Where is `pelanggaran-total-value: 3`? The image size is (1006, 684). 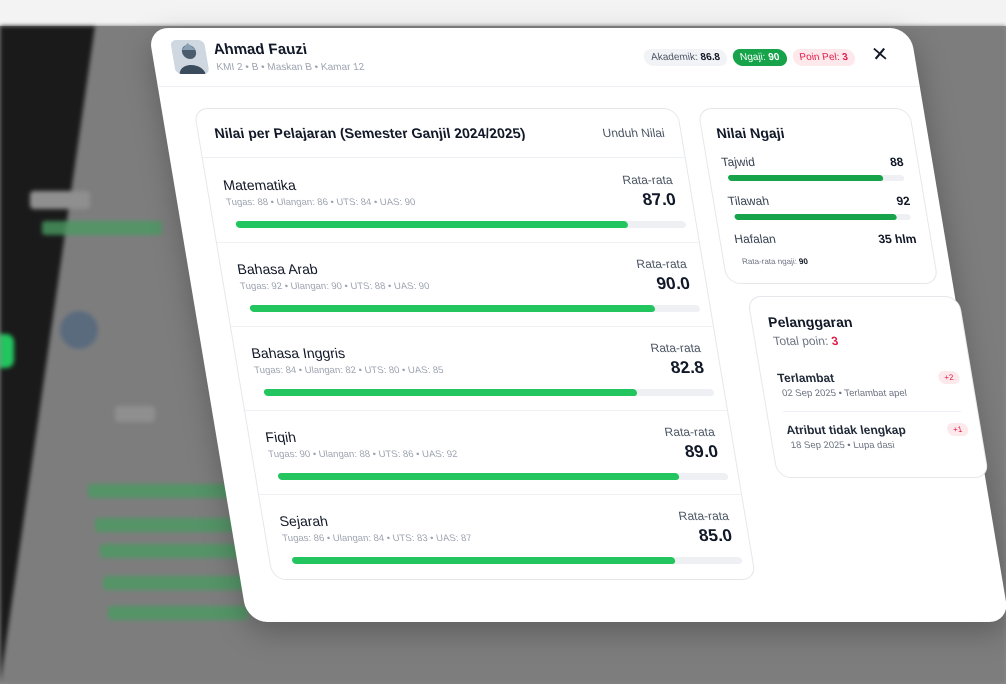 pelanggaran-total-value: 3 is located at coordinates (835, 341).